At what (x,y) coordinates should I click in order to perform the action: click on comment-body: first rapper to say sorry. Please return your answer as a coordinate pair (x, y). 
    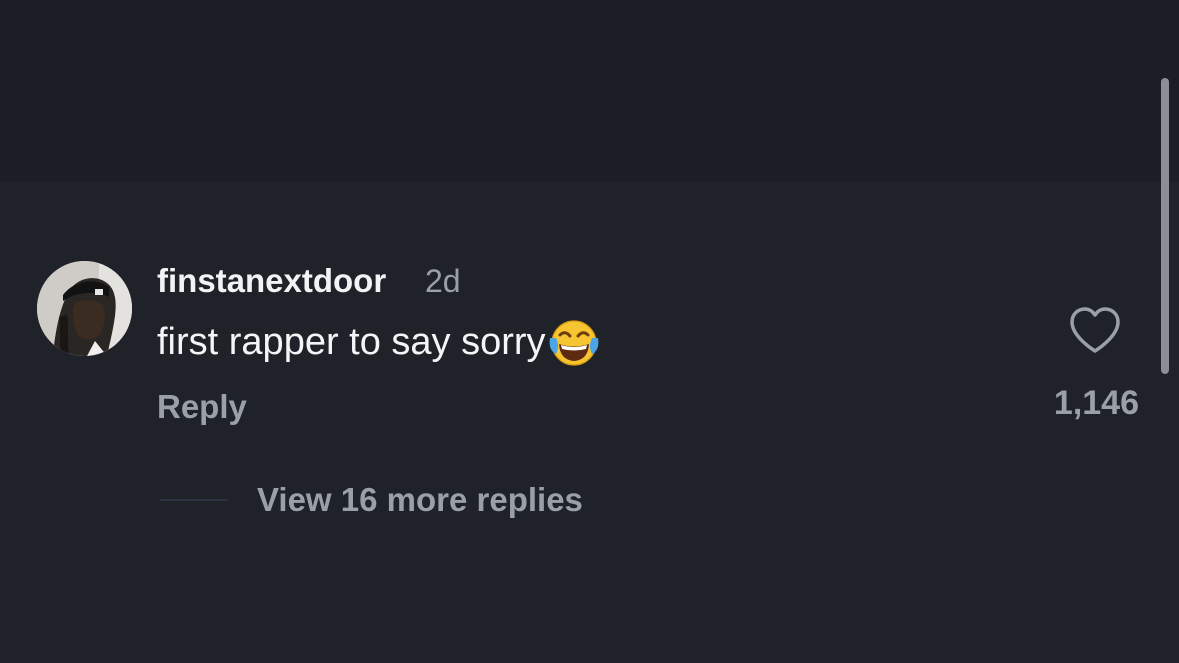
    Looking at the image, I should click on (378, 342).